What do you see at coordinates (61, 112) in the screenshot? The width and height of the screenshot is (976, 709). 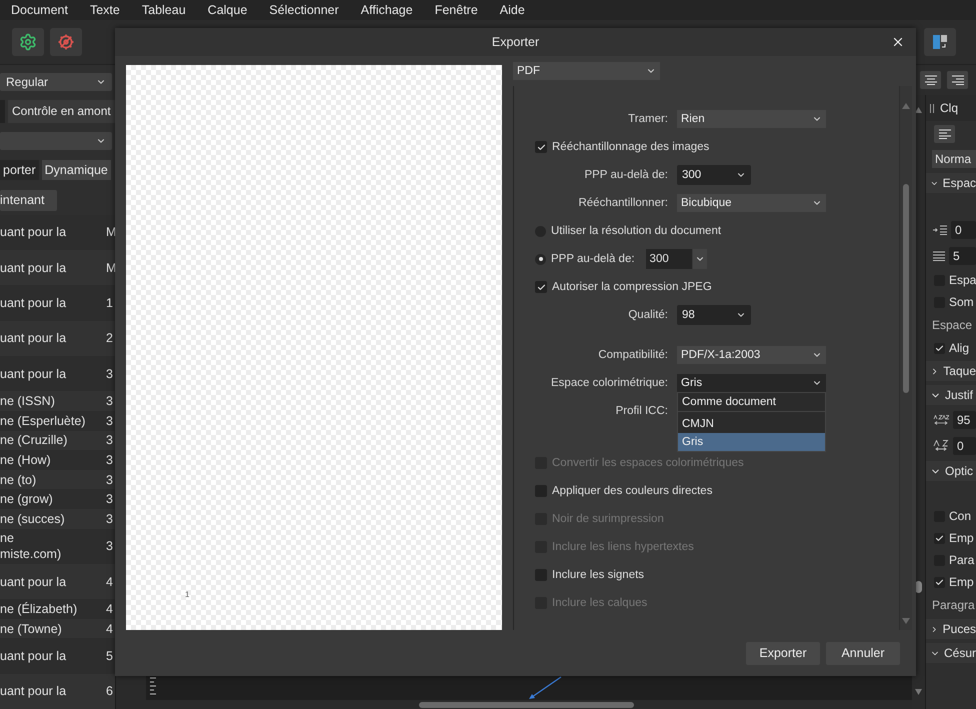 I see `panel-tab: Contrôle en amont` at bounding box center [61, 112].